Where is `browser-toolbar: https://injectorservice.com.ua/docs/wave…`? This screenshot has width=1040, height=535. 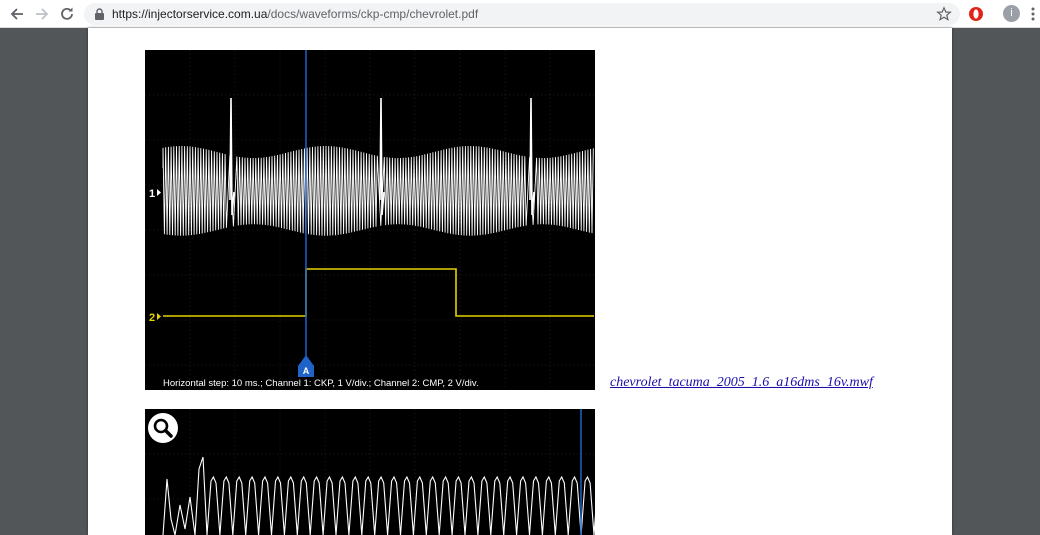 browser-toolbar: https://injectorservice.com.ua/docs/wave… is located at coordinates (520, 14).